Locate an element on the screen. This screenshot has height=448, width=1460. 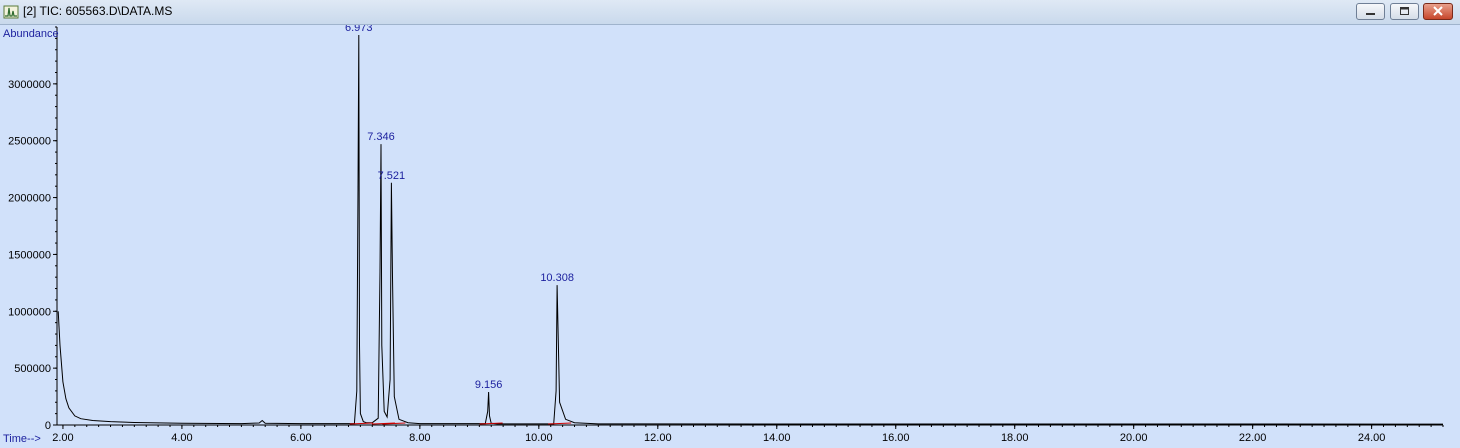
y-tick-label: 3000000 is located at coordinates (29, 85).